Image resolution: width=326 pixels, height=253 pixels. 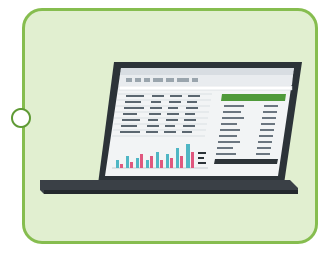 What do you see at coordinates (207, 71) in the screenshot?
I see `window-titlebar` at bounding box center [207, 71].